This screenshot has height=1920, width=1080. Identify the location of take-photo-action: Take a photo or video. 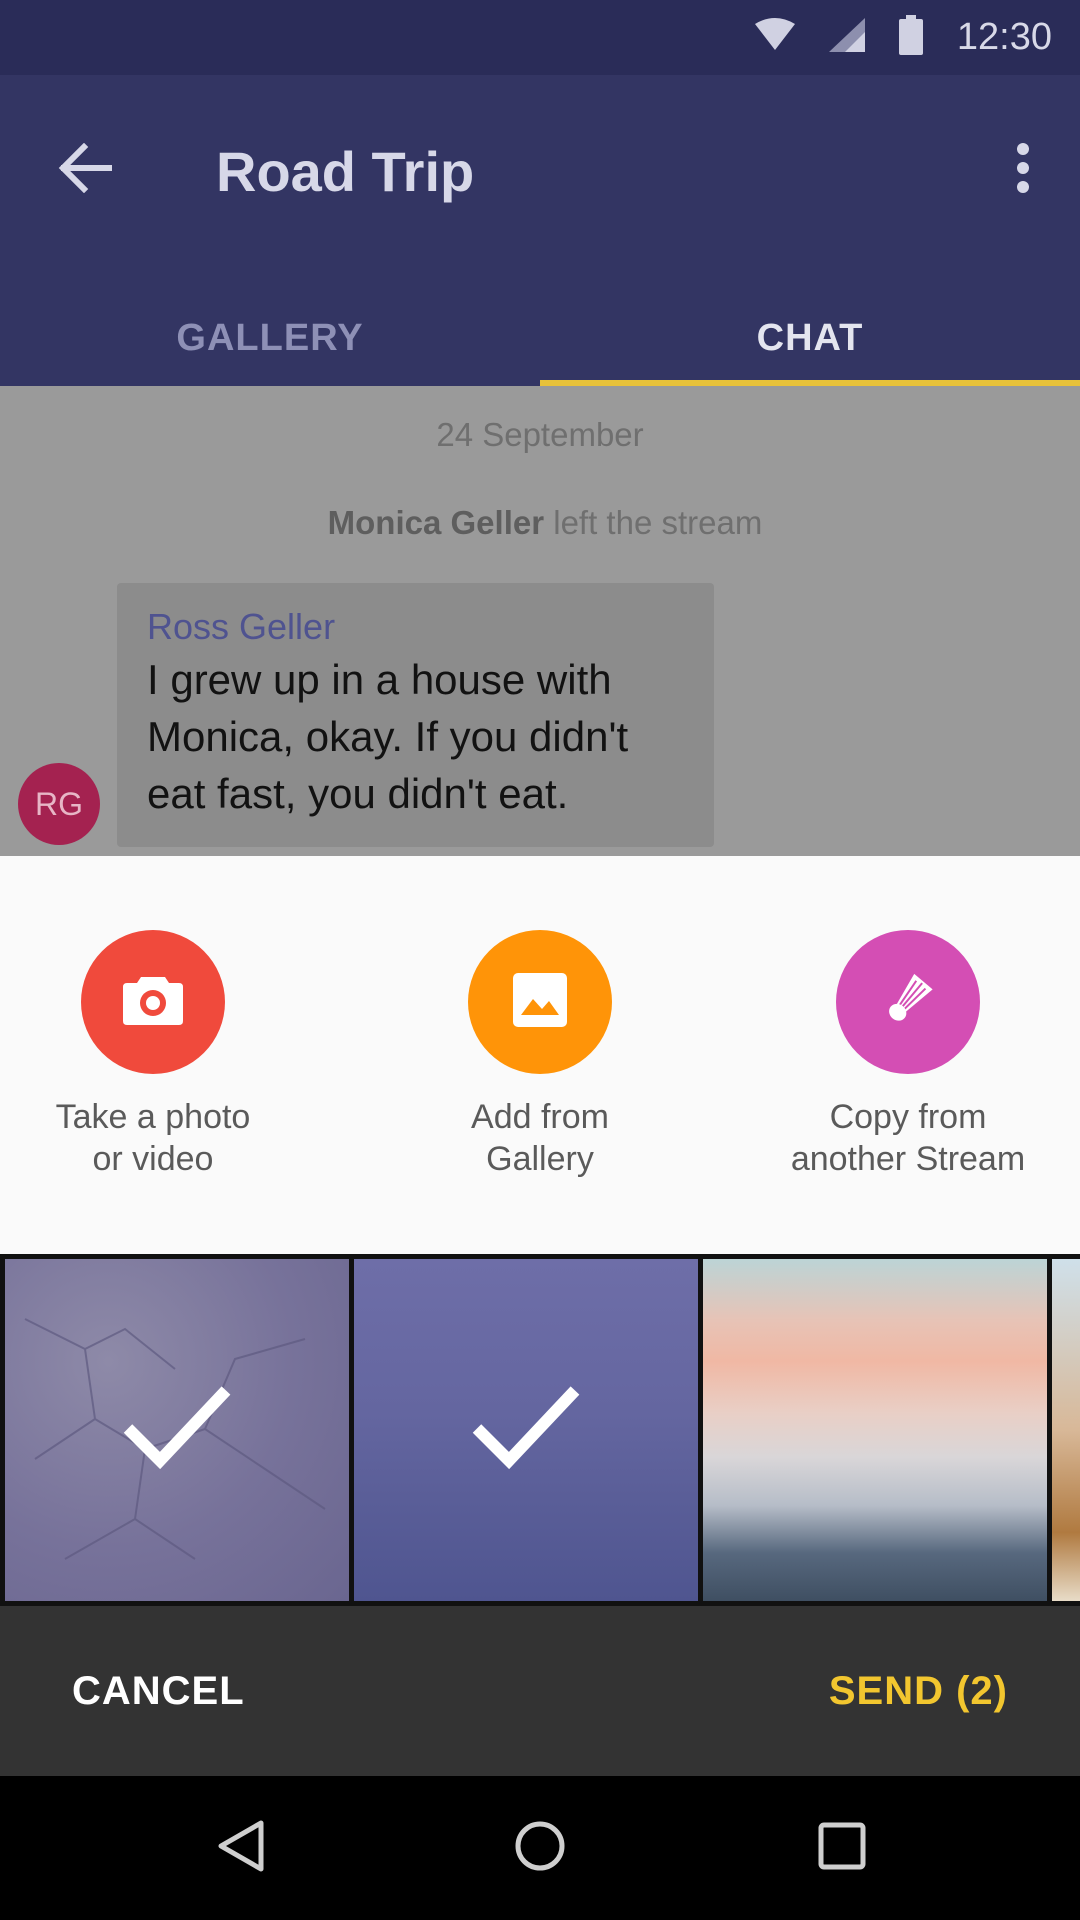
(153, 1055).